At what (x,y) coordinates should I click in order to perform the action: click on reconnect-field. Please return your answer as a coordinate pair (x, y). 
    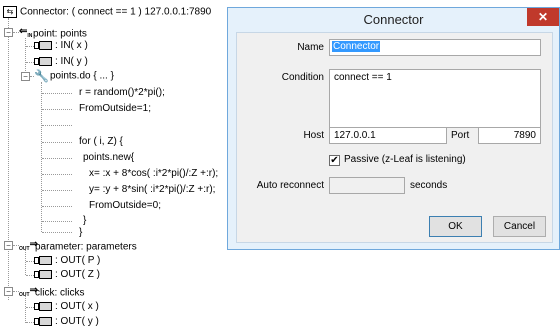
    Looking at the image, I should click on (367, 185).